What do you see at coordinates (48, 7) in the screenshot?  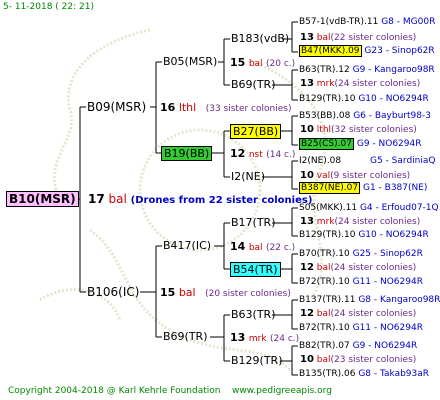 I see `report-date: 5- 11-2018 ( 22: 21)` at bounding box center [48, 7].